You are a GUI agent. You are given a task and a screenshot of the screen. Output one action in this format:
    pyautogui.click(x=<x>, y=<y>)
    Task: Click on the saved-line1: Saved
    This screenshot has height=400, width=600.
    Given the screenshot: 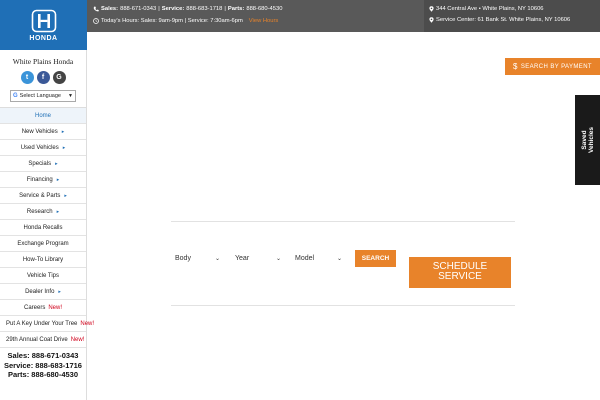 What is the action you would take?
    pyautogui.click(x=584, y=140)
    